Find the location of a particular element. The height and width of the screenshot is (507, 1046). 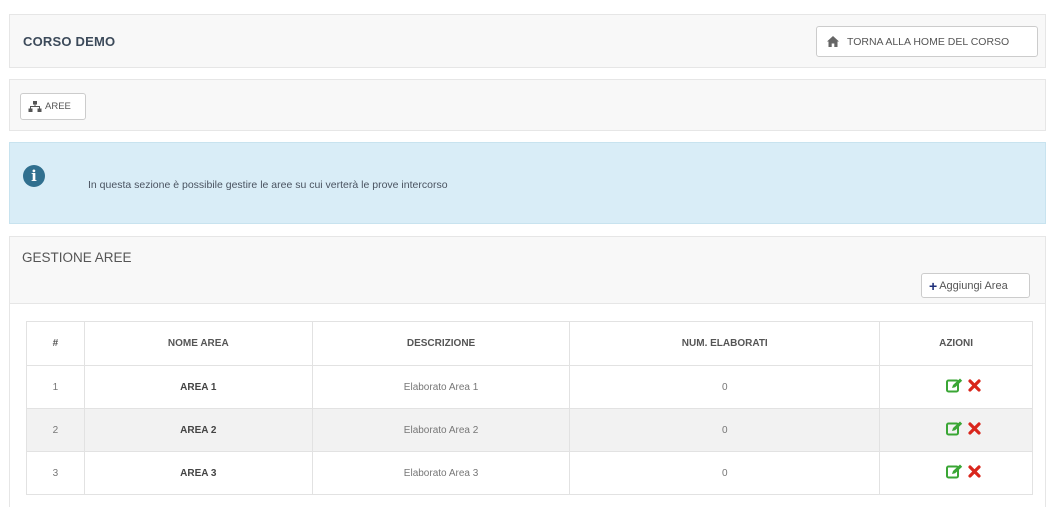

table-row: 3 AREA 3 Elaborato Area 3 0 is located at coordinates (529, 473).